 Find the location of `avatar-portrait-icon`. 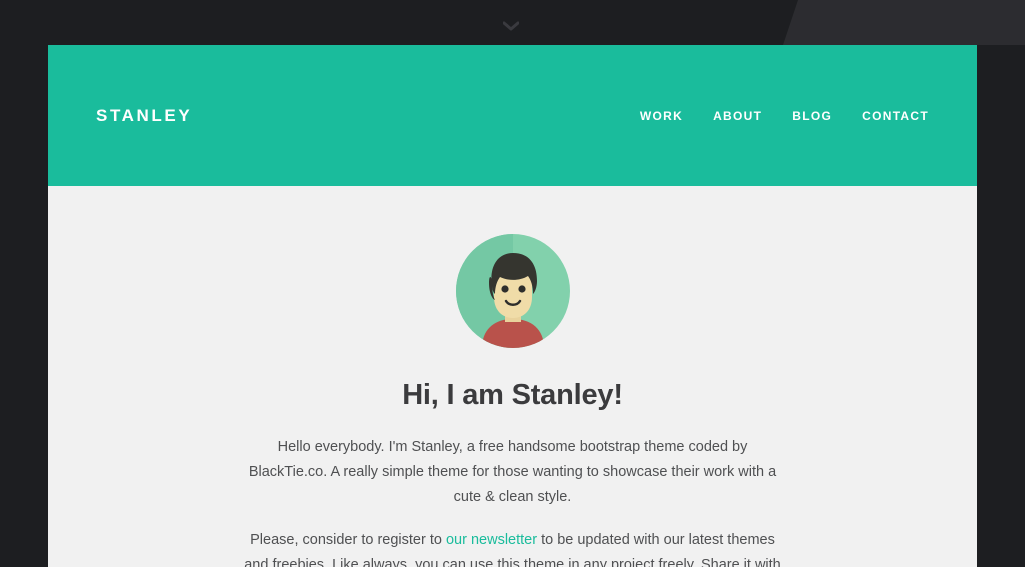

avatar-portrait-icon is located at coordinates (512, 291).